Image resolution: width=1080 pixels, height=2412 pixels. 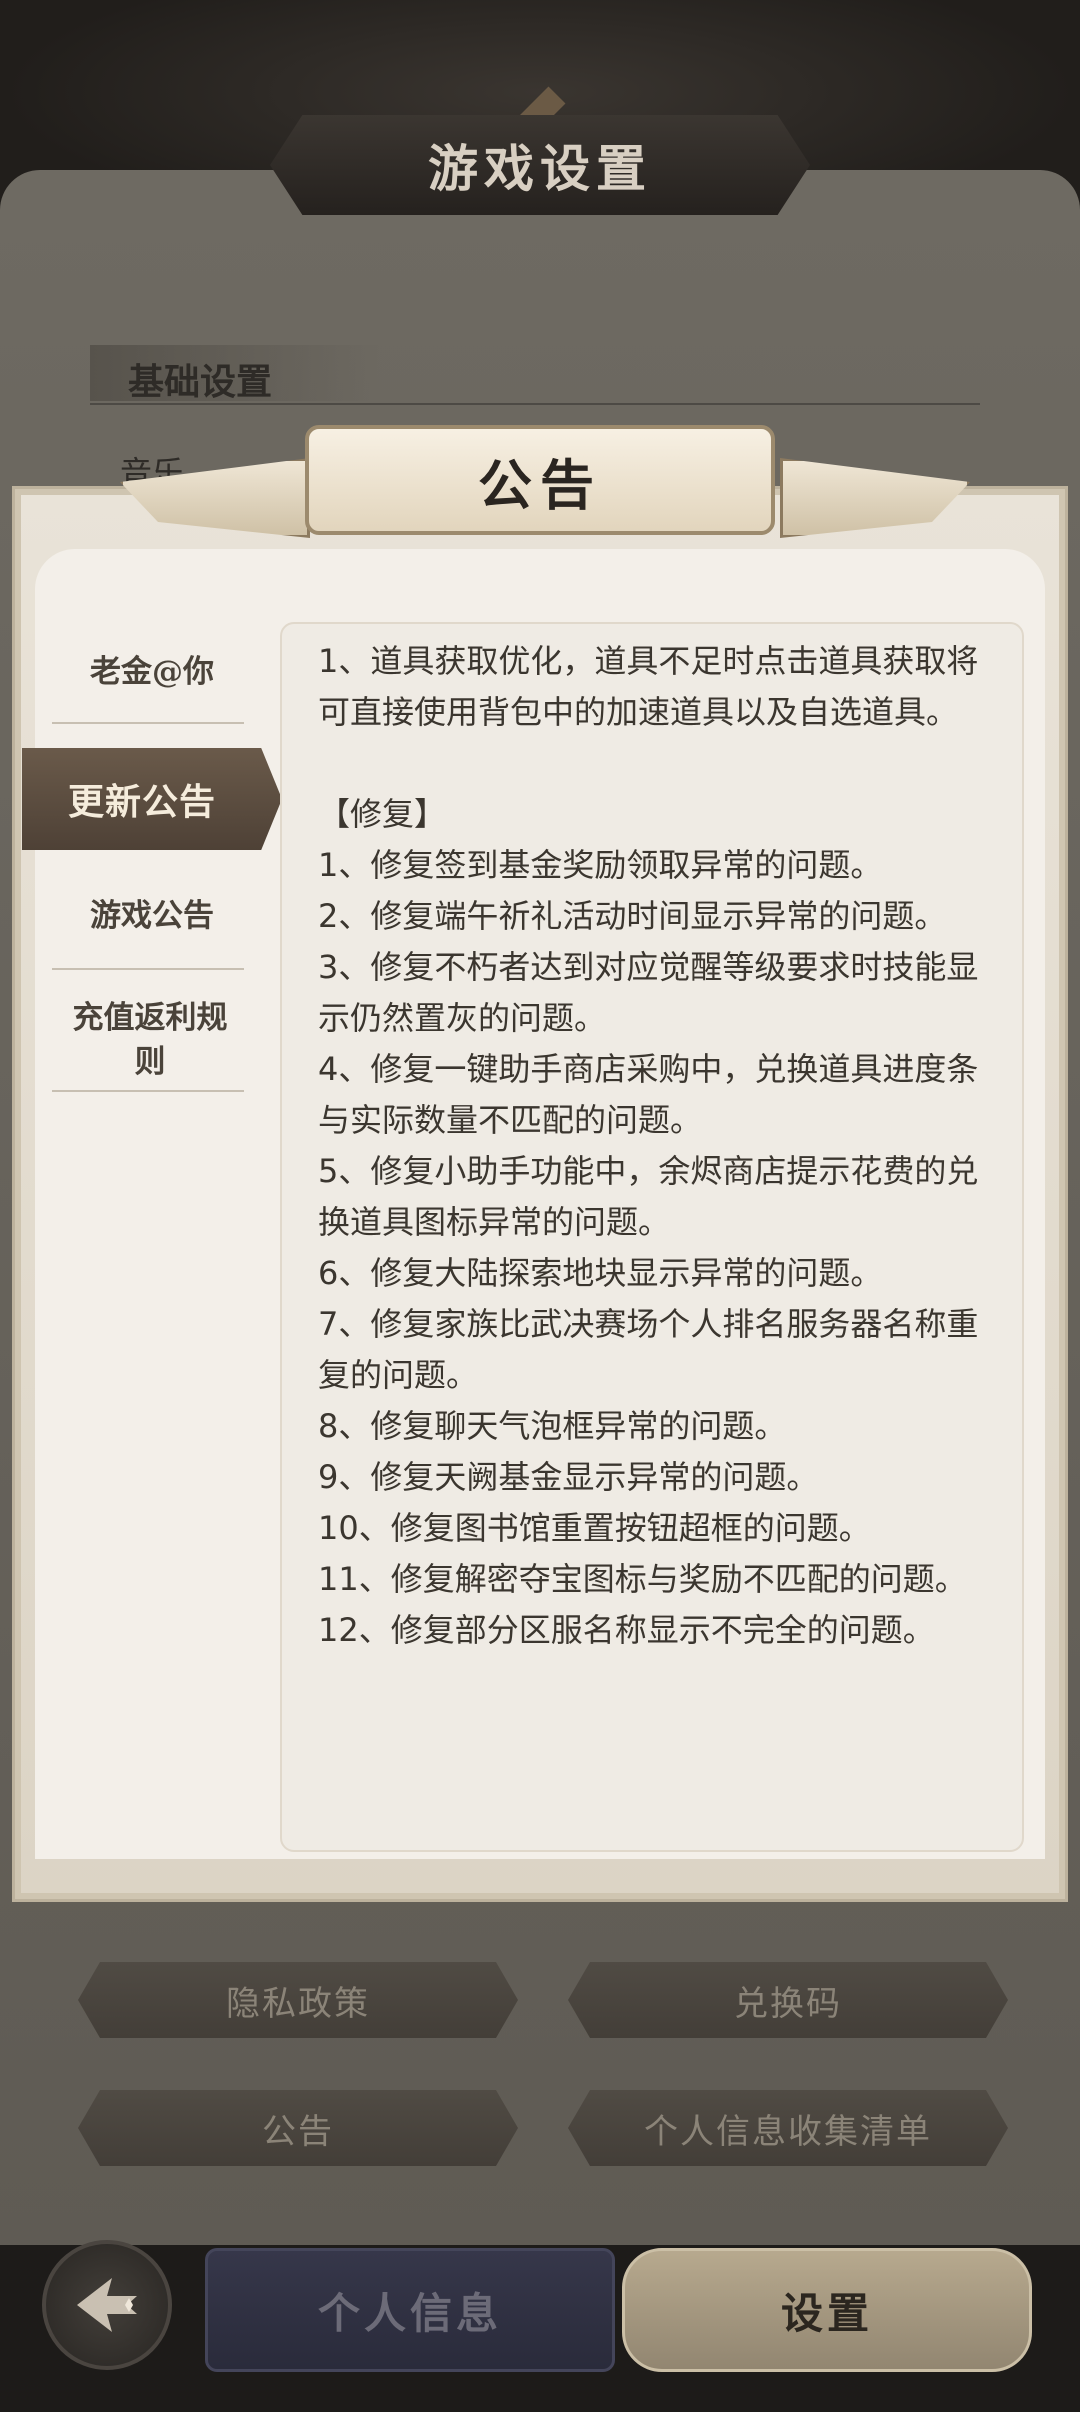 What do you see at coordinates (632, 916) in the screenshot?
I see `content-line: 2、修复端午祈礼活动时间显示异常的问题。` at bounding box center [632, 916].